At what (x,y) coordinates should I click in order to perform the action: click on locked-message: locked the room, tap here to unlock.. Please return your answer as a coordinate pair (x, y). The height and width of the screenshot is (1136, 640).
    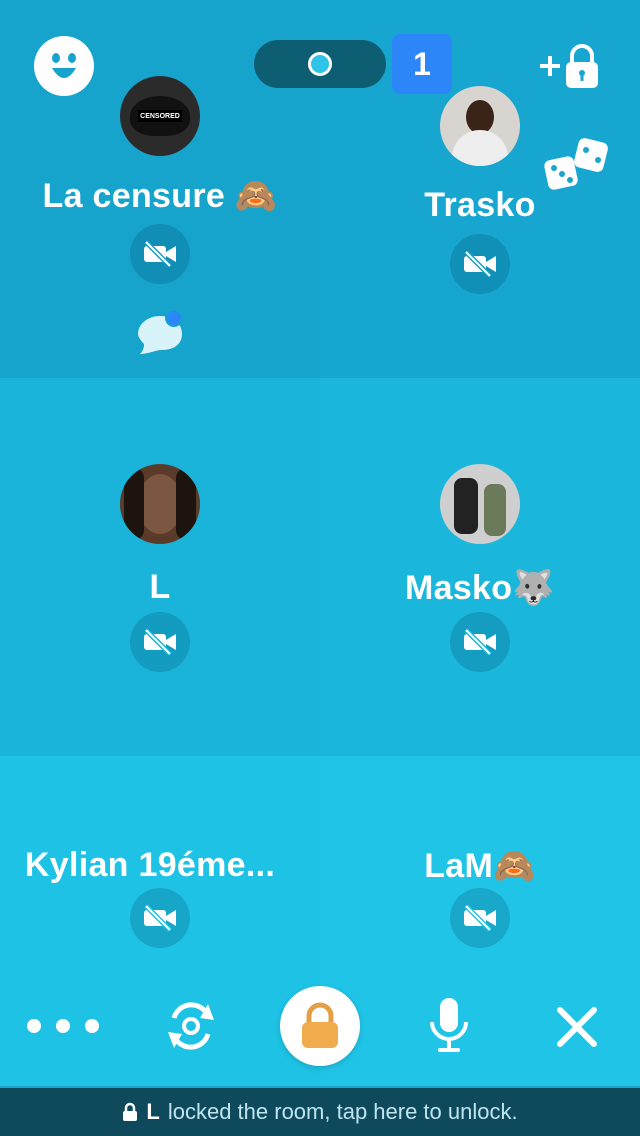
    Looking at the image, I should click on (342, 1111).